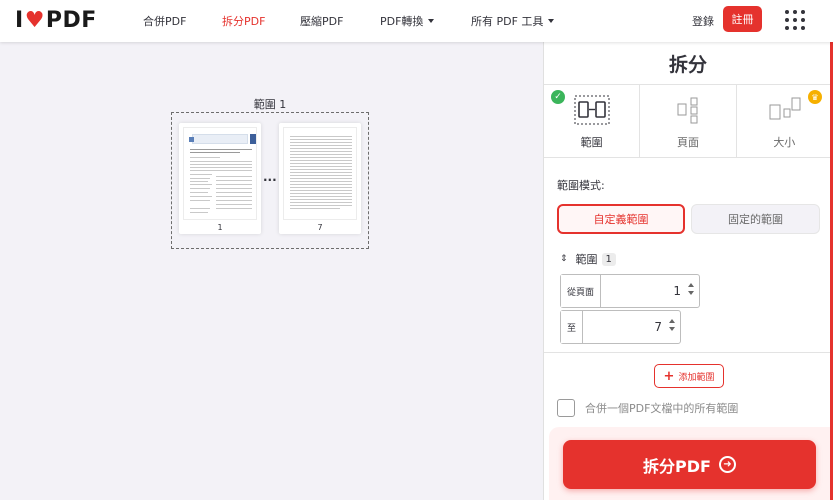 This screenshot has height=500, width=833. Describe the element at coordinates (581, 291) in the screenshot. I see `from-page-label: 從頁面` at that location.